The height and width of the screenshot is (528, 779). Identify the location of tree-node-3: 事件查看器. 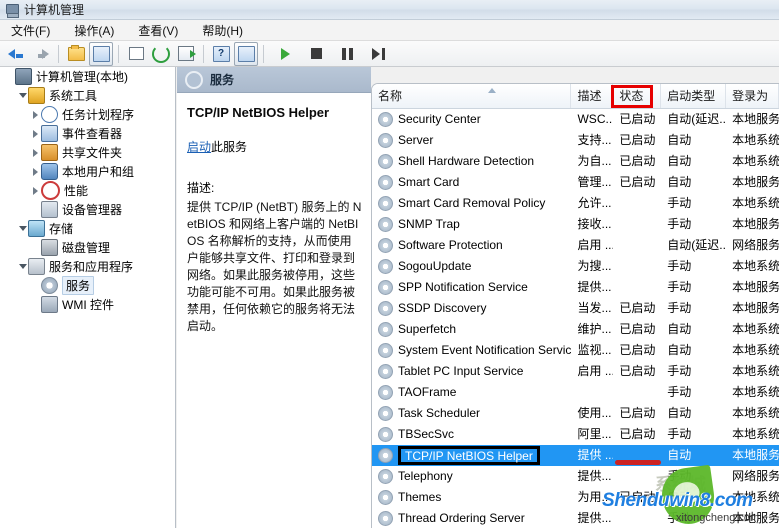
(87, 133).